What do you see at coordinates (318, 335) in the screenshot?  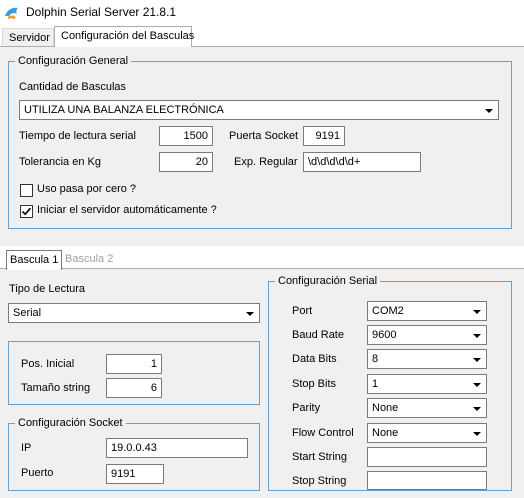 I see `baud-rate-label: Baud Rate` at bounding box center [318, 335].